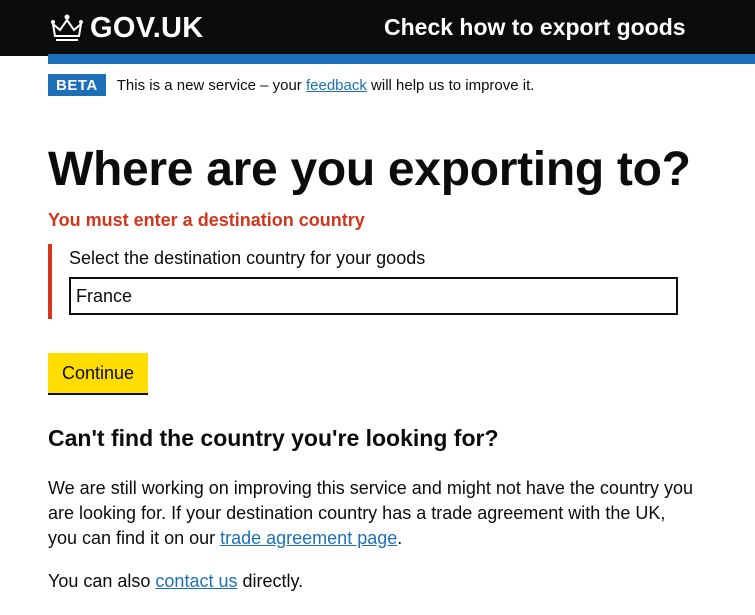  I want to click on contact-paragraph-text: You can also, so click(102, 581).